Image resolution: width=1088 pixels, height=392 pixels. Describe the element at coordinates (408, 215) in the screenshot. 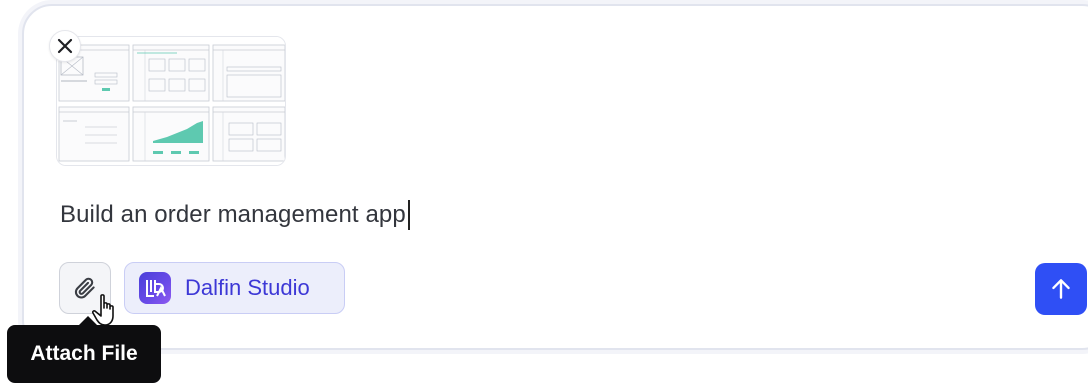

I see `text-caret` at that location.